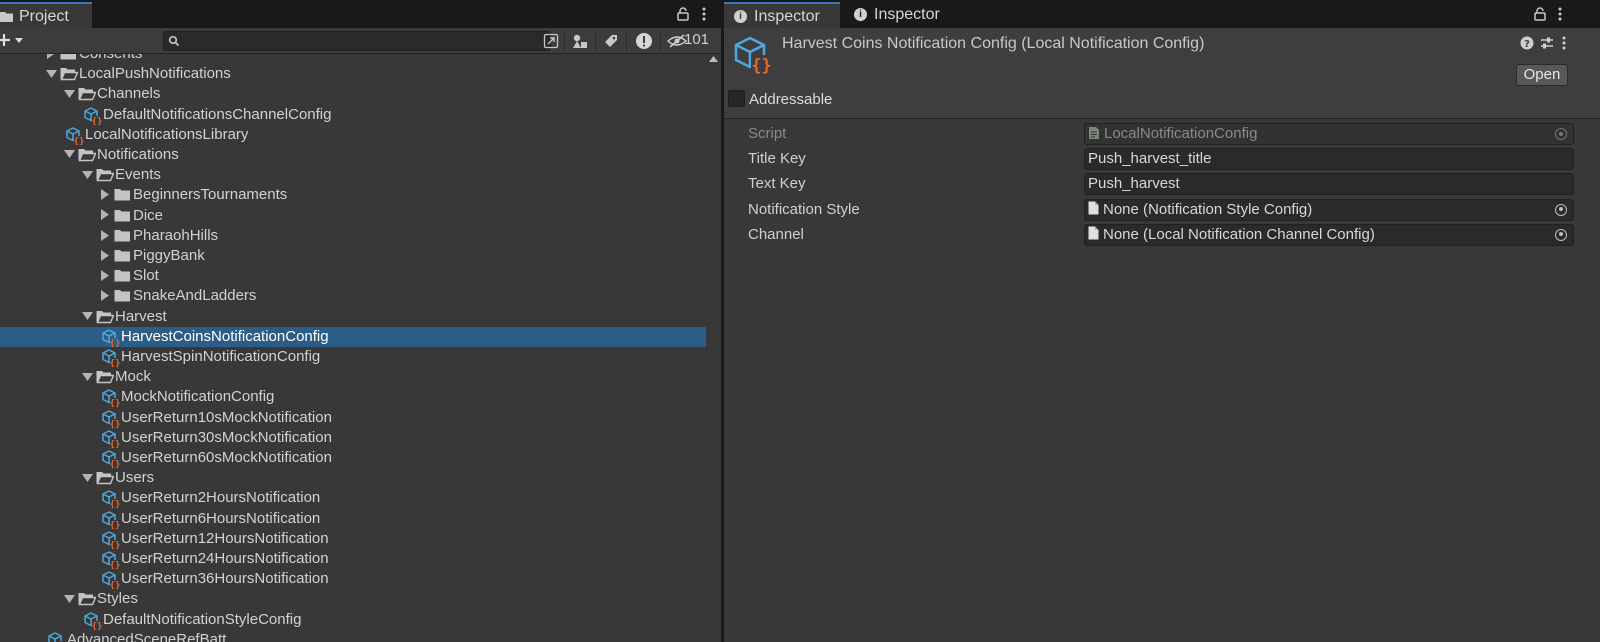 The image size is (1600, 642). Describe the element at coordinates (353, 439) in the screenshot. I see `asset-item: {} UserReturn30sMockNotification` at that location.